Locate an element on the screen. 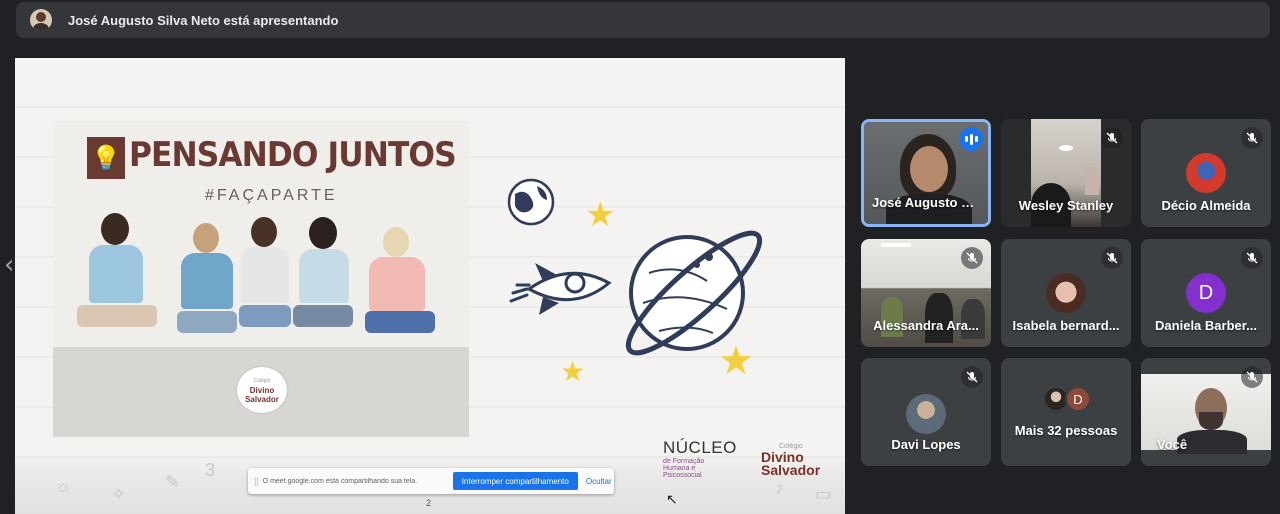 This screenshot has height=514, width=1280. stop-sharing-button: Interromper compartilhamento is located at coordinates (515, 481).